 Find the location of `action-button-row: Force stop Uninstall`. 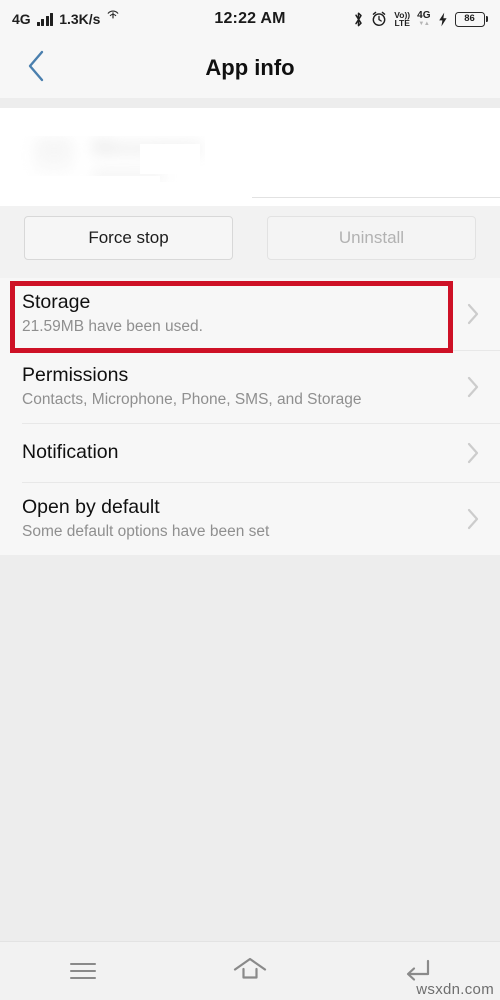

action-button-row: Force stop Uninstall is located at coordinates (250, 242).